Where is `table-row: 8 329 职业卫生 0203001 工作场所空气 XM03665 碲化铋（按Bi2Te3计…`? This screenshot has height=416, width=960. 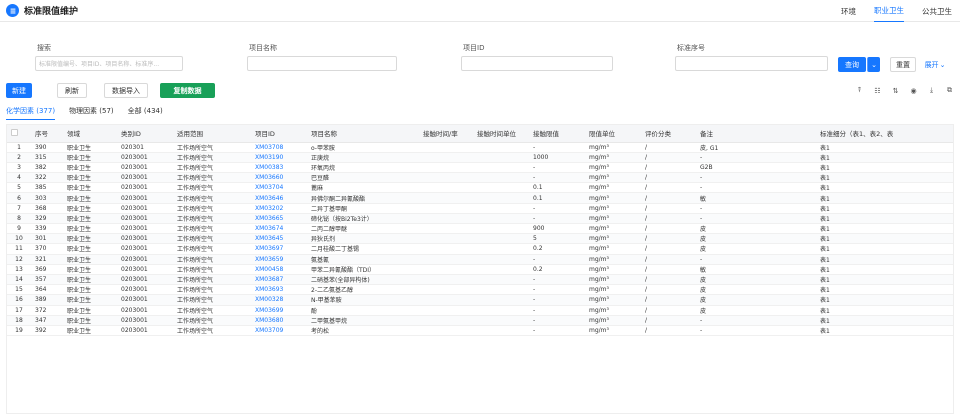 table-row: 8 329 职业卫生 0203001 工作场所空气 XM03665 碲化铋（按Bi2Te3计… is located at coordinates (480, 219).